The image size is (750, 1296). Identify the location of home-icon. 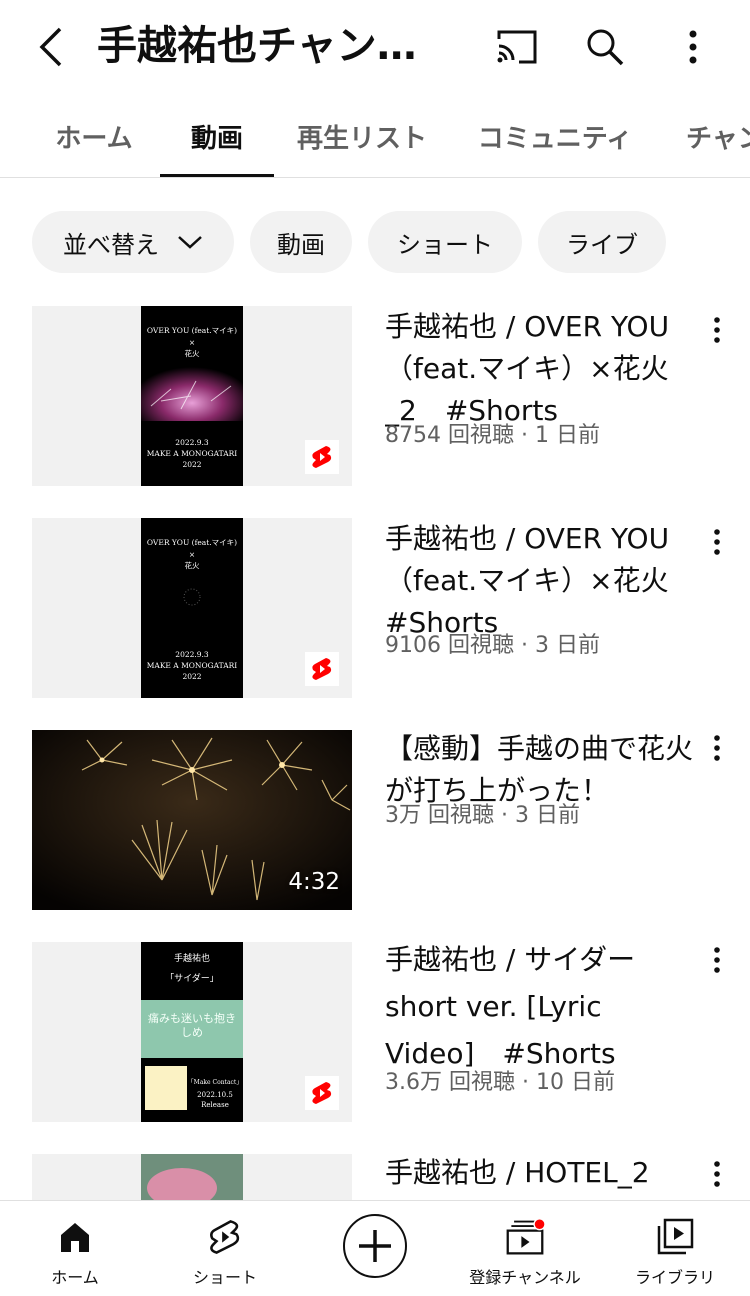
(75, 1237).